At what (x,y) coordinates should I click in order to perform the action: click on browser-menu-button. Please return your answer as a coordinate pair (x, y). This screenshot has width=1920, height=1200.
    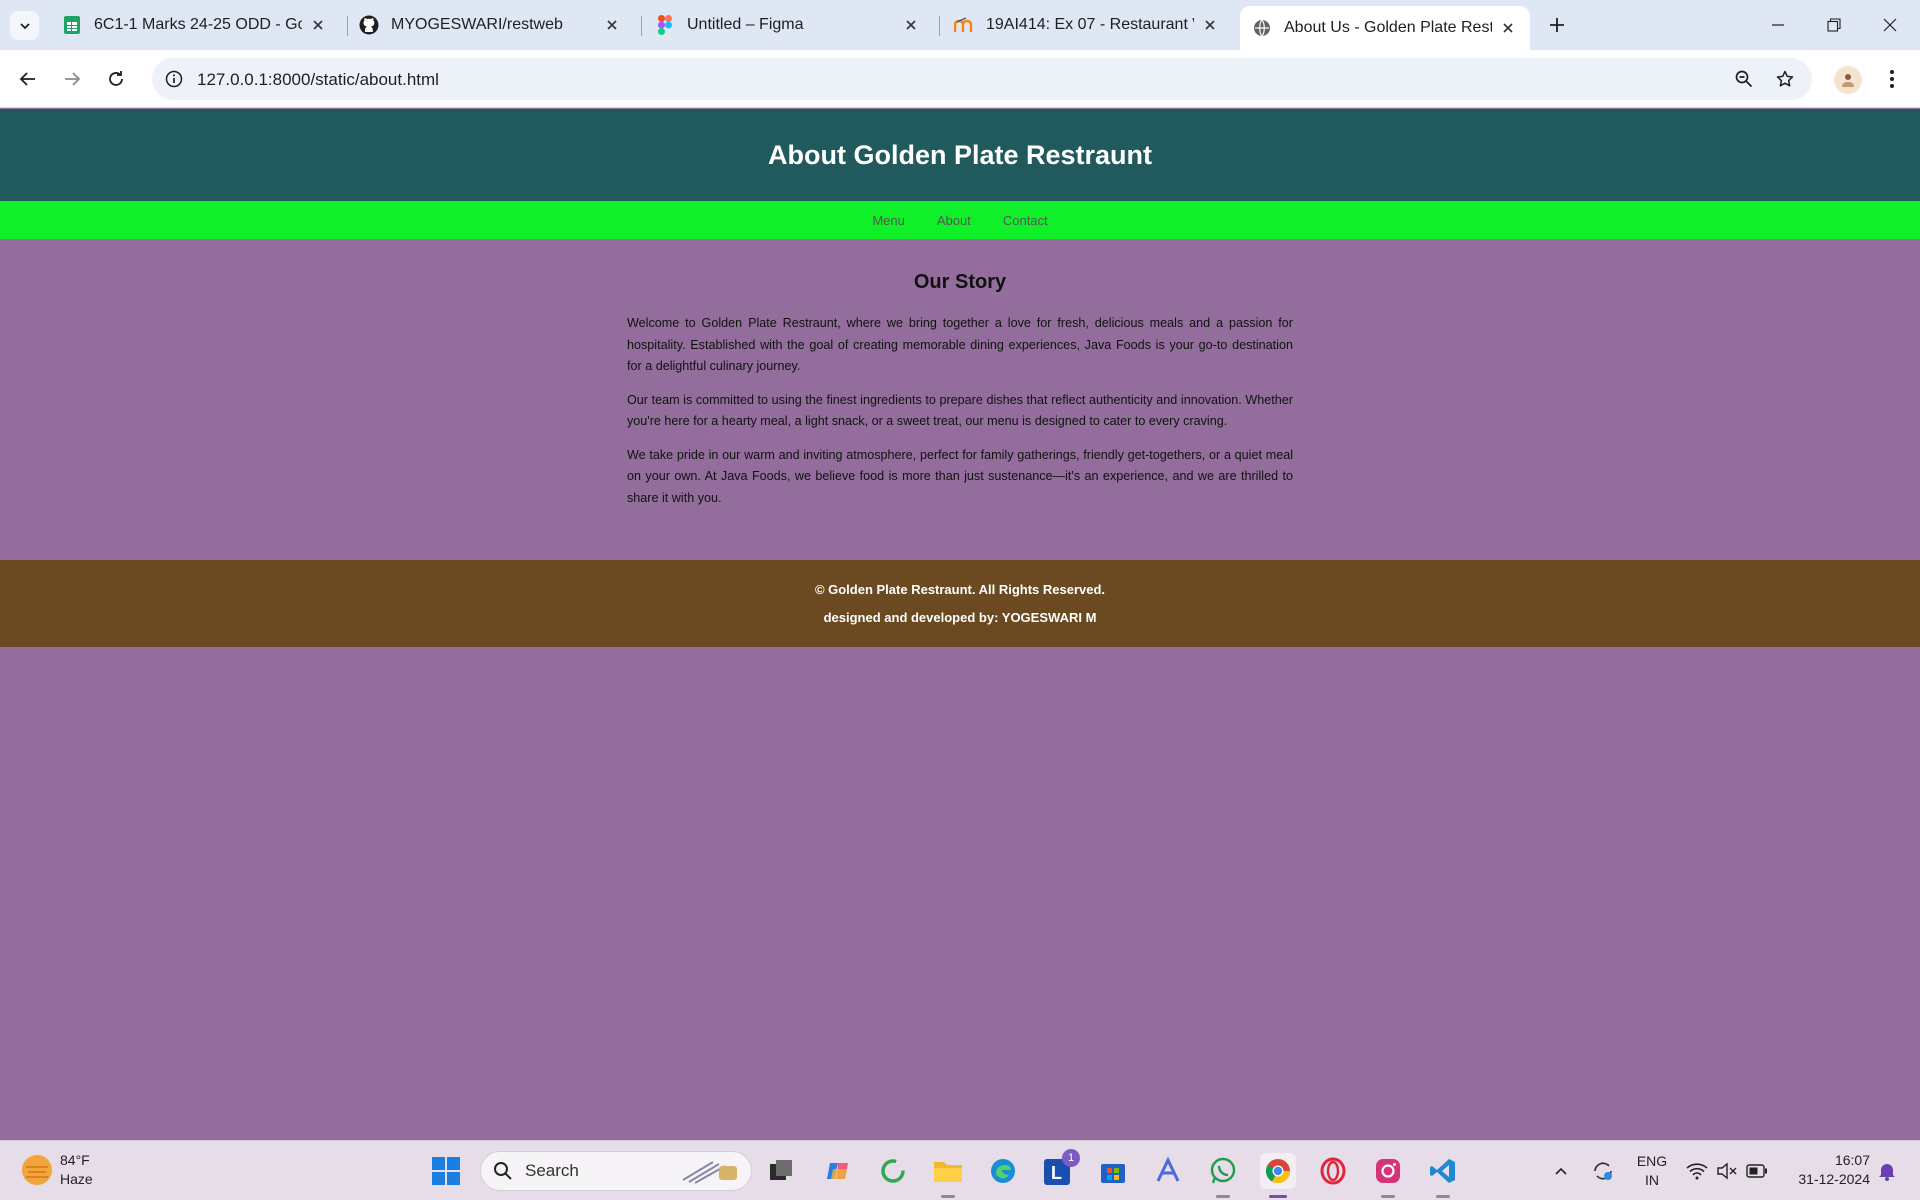
    Looking at the image, I should click on (1892, 79).